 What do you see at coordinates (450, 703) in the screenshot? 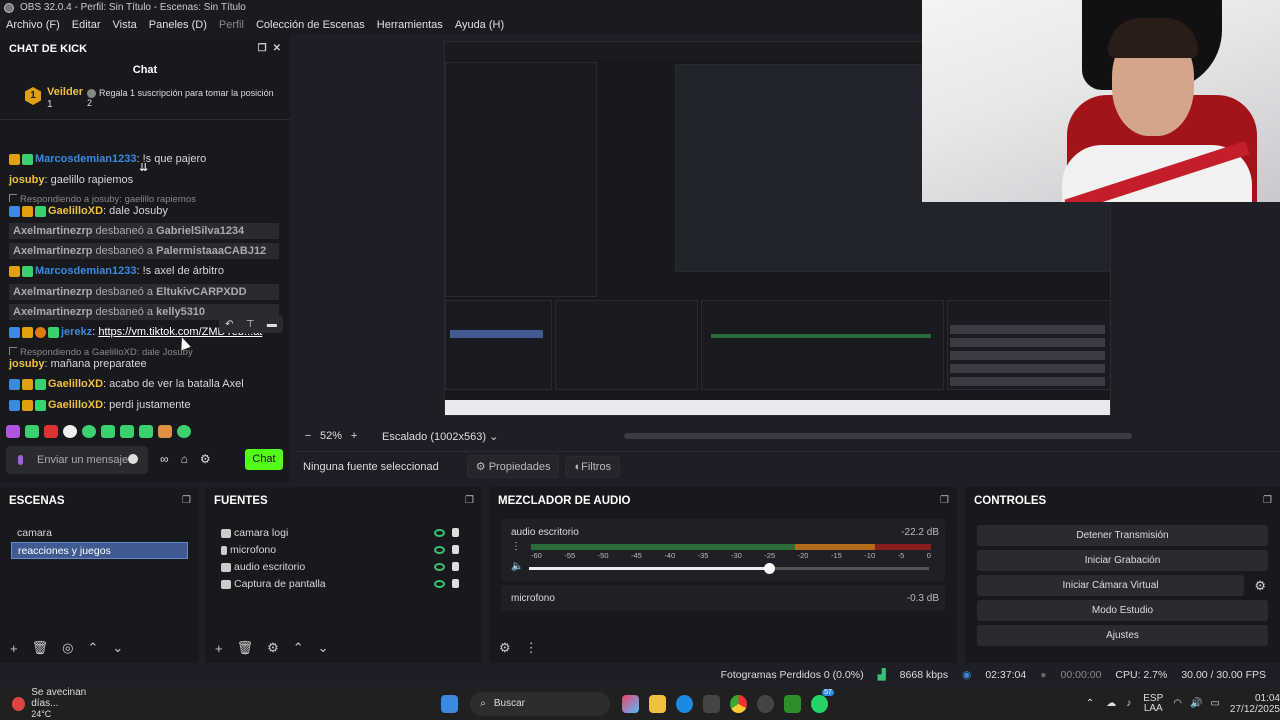
I see `windows-start-icon` at bounding box center [450, 703].